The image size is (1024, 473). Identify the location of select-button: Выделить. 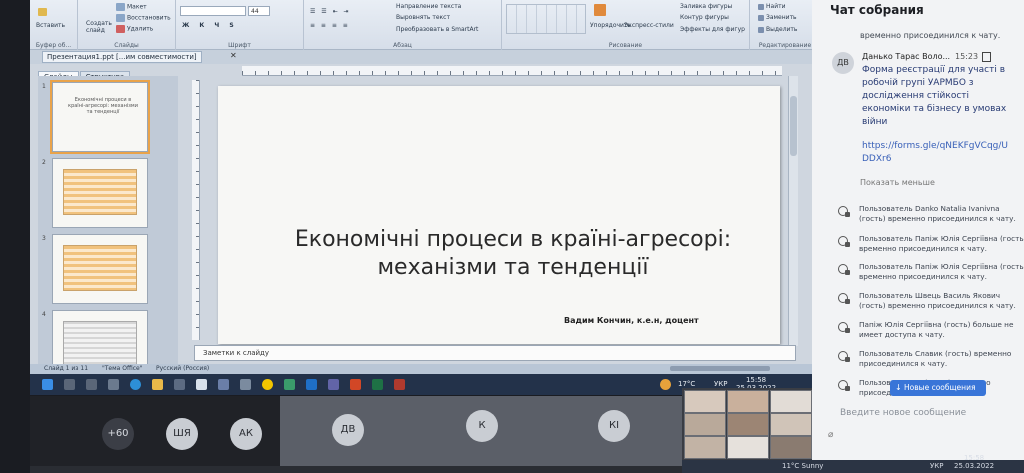
(777, 29).